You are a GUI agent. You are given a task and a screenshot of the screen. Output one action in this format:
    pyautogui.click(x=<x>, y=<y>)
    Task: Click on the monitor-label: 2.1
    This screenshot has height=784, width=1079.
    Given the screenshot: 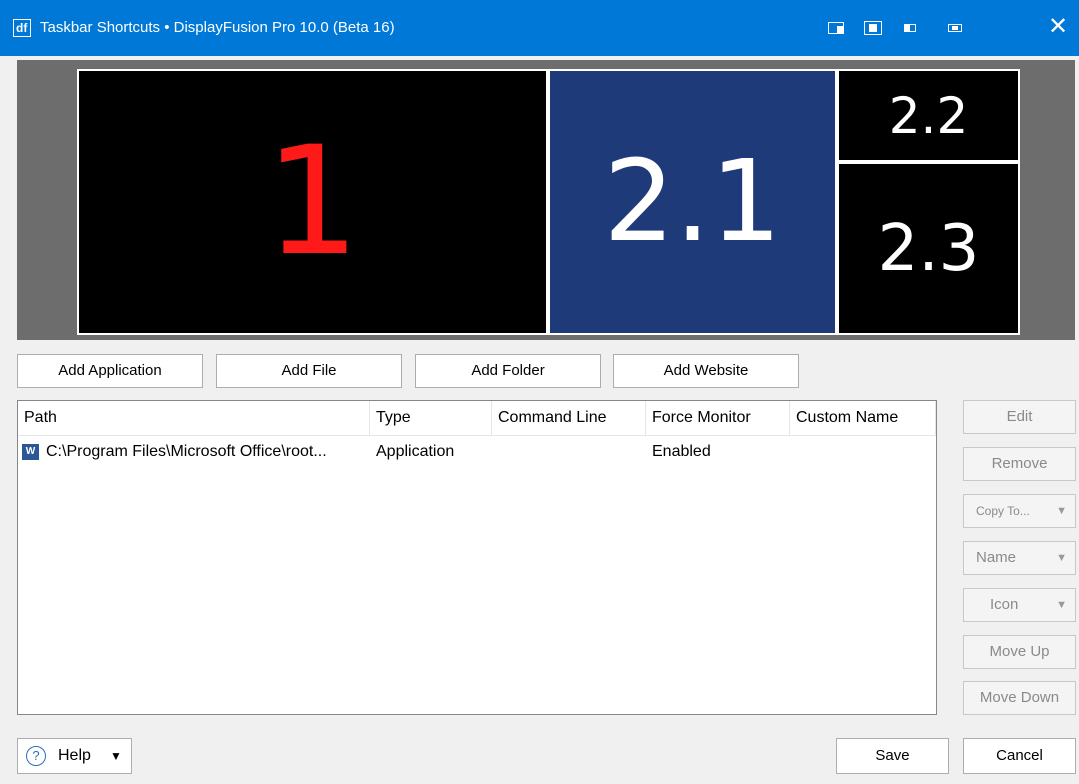 What is the action you would take?
    pyautogui.click(x=692, y=202)
    